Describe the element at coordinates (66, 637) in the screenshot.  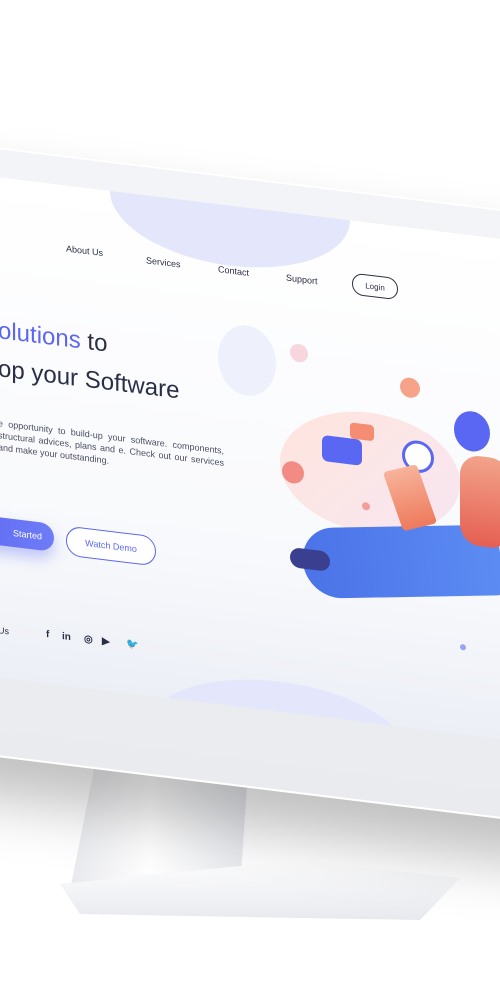
I see `linkedin-icon: in` at that location.